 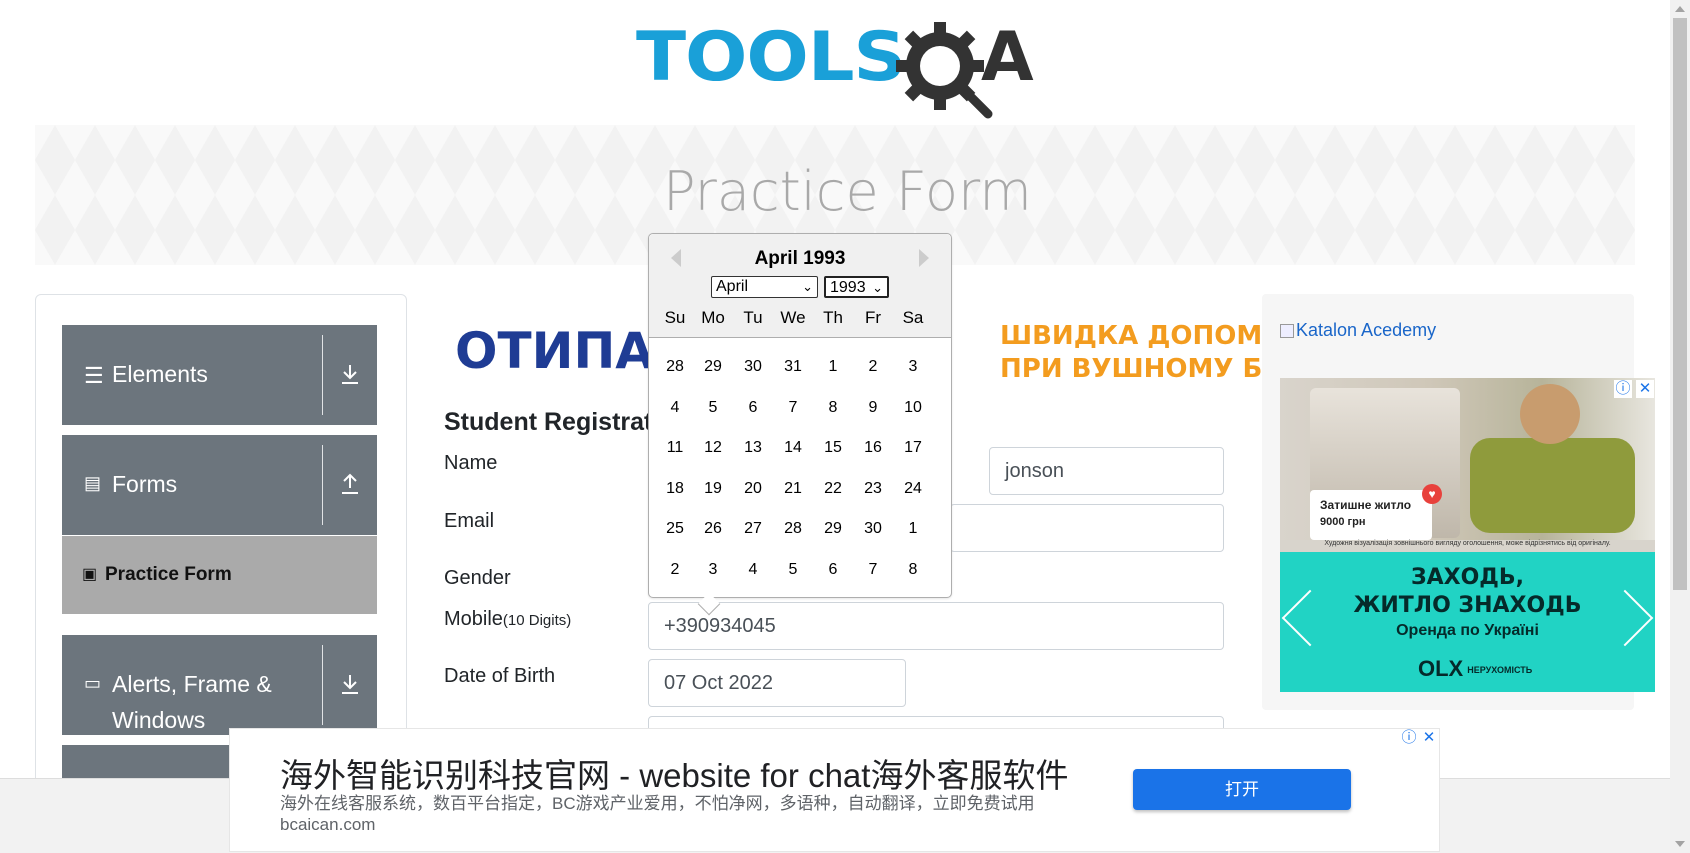 What do you see at coordinates (1432, 494) in the screenshot?
I see `heart-icon: ♥` at bounding box center [1432, 494].